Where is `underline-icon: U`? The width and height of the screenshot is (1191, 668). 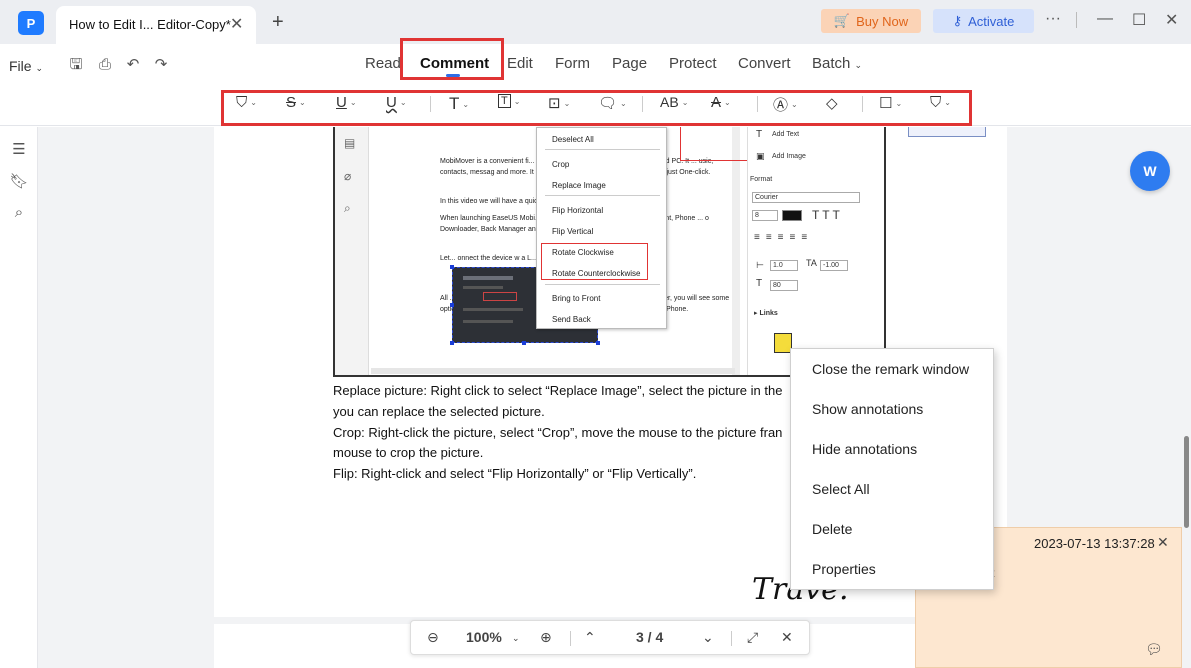 underline-icon: U is located at coordinates (341, 102).